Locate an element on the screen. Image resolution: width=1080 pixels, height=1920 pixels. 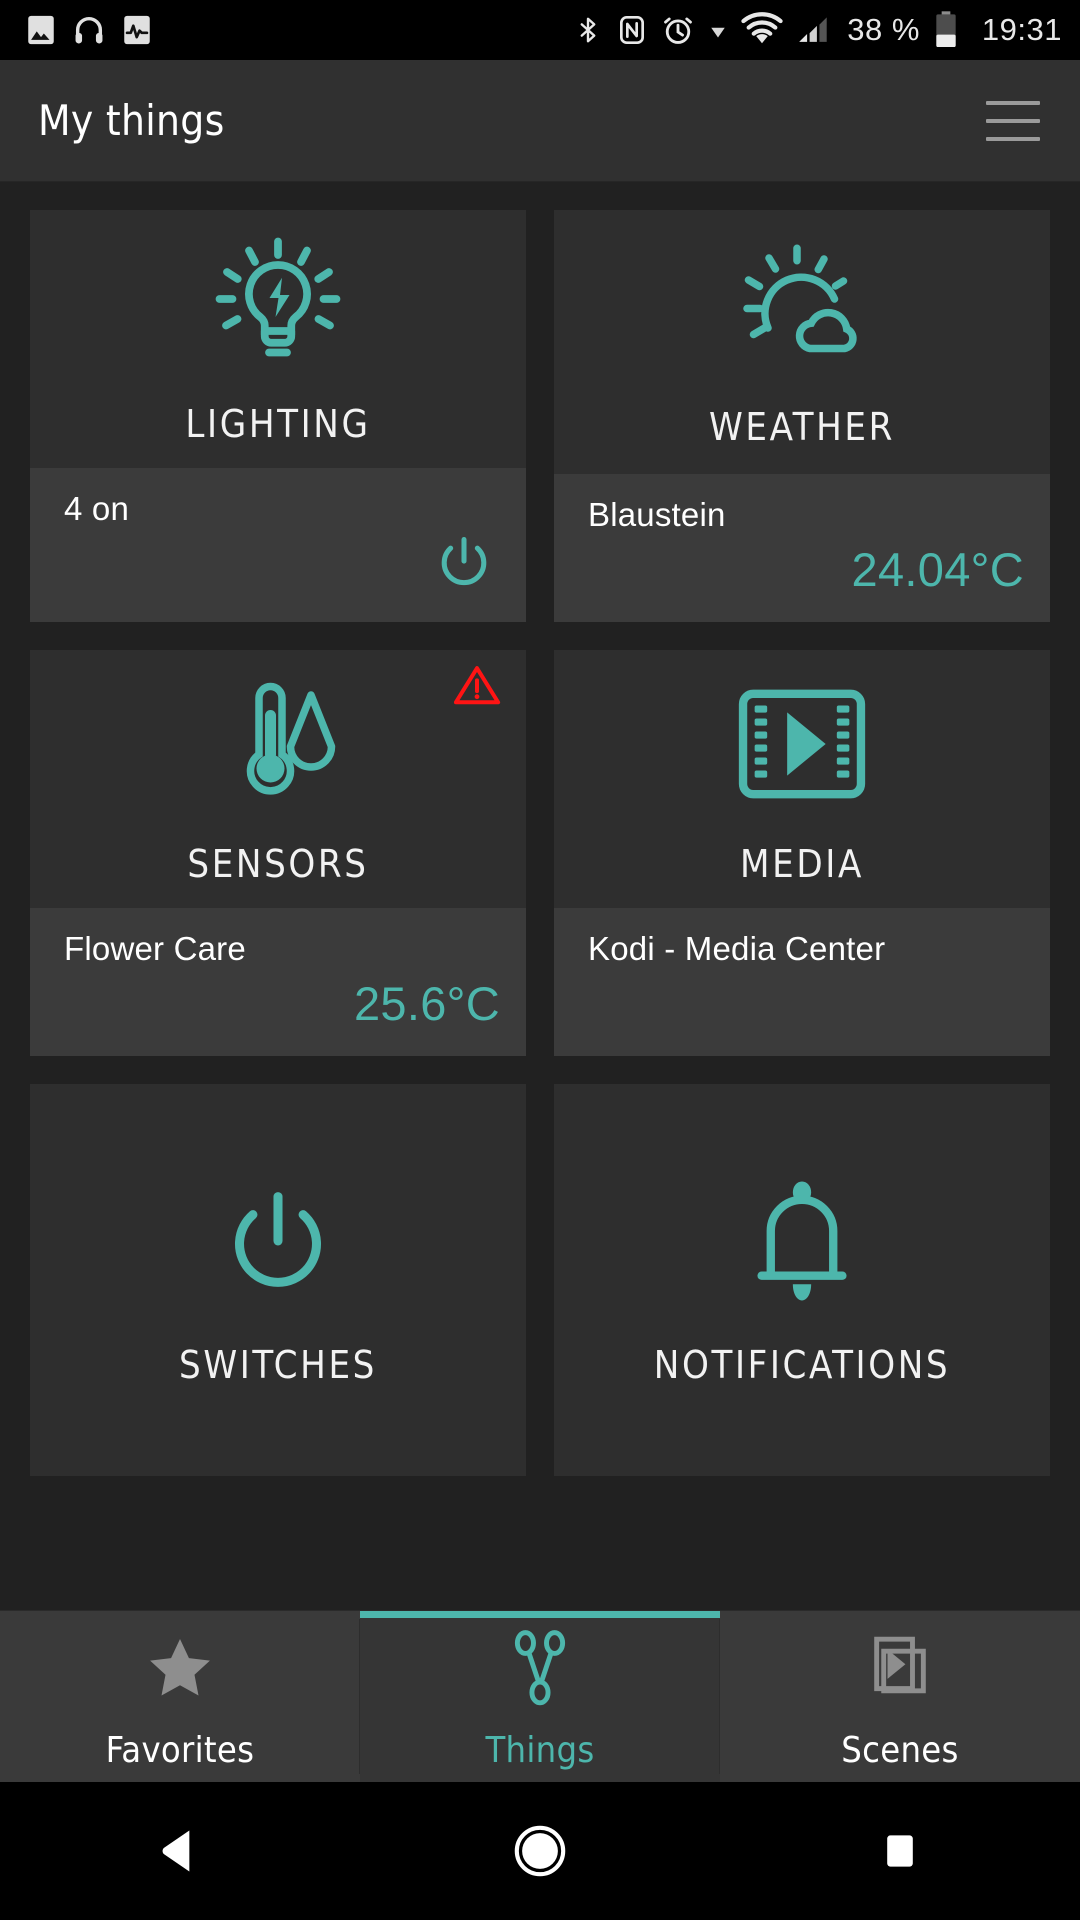
card-media-value-row is located at coordinates (806, 1003).